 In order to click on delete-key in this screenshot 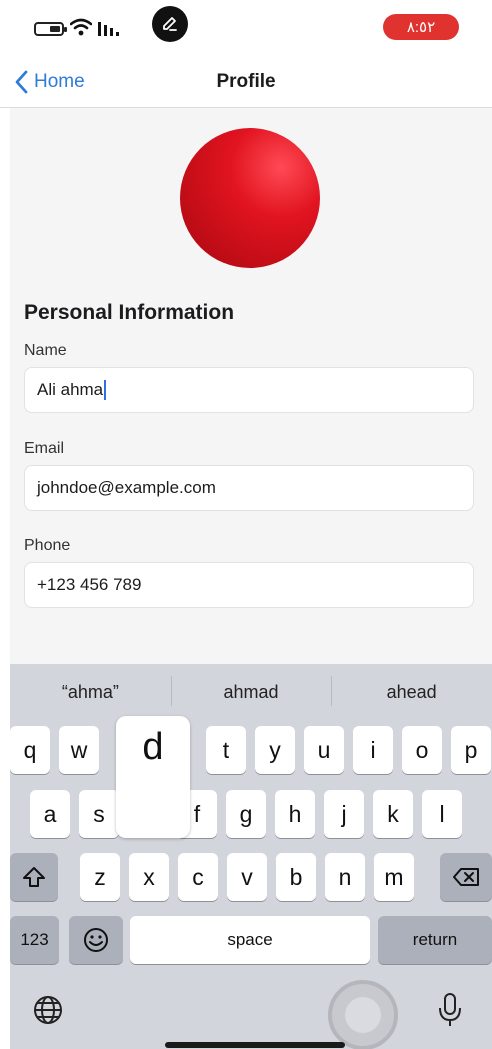, I will do `click(466, 877)`.